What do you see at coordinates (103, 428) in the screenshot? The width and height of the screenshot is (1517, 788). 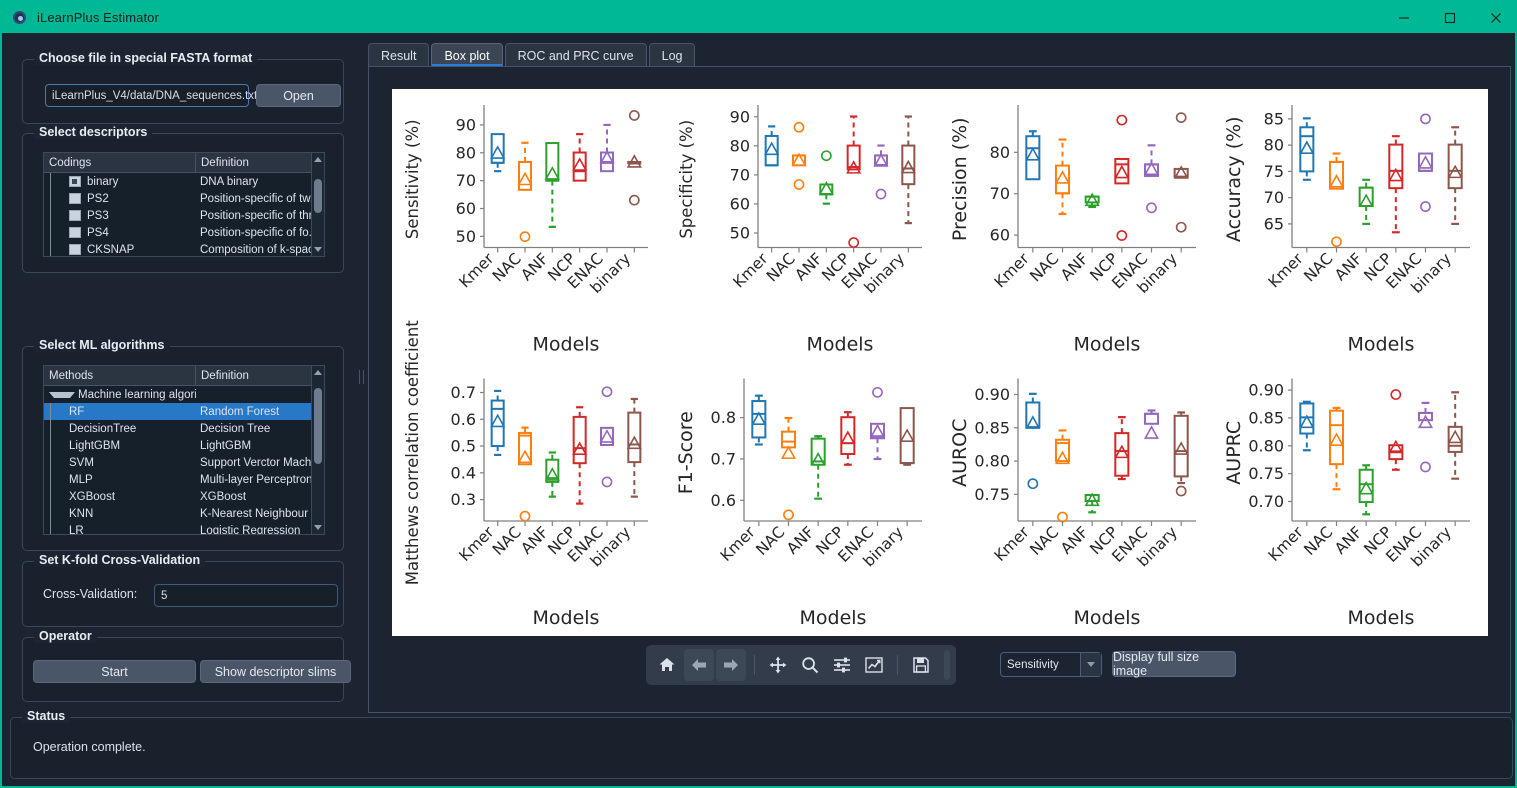 I see `algorithm-name: DecisionTree` at bounding box center [103, 428].